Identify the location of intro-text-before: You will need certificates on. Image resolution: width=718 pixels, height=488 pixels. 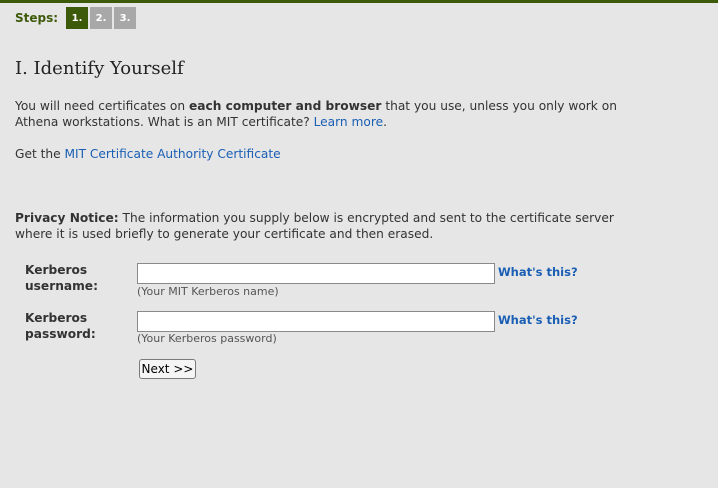
(102, 106).